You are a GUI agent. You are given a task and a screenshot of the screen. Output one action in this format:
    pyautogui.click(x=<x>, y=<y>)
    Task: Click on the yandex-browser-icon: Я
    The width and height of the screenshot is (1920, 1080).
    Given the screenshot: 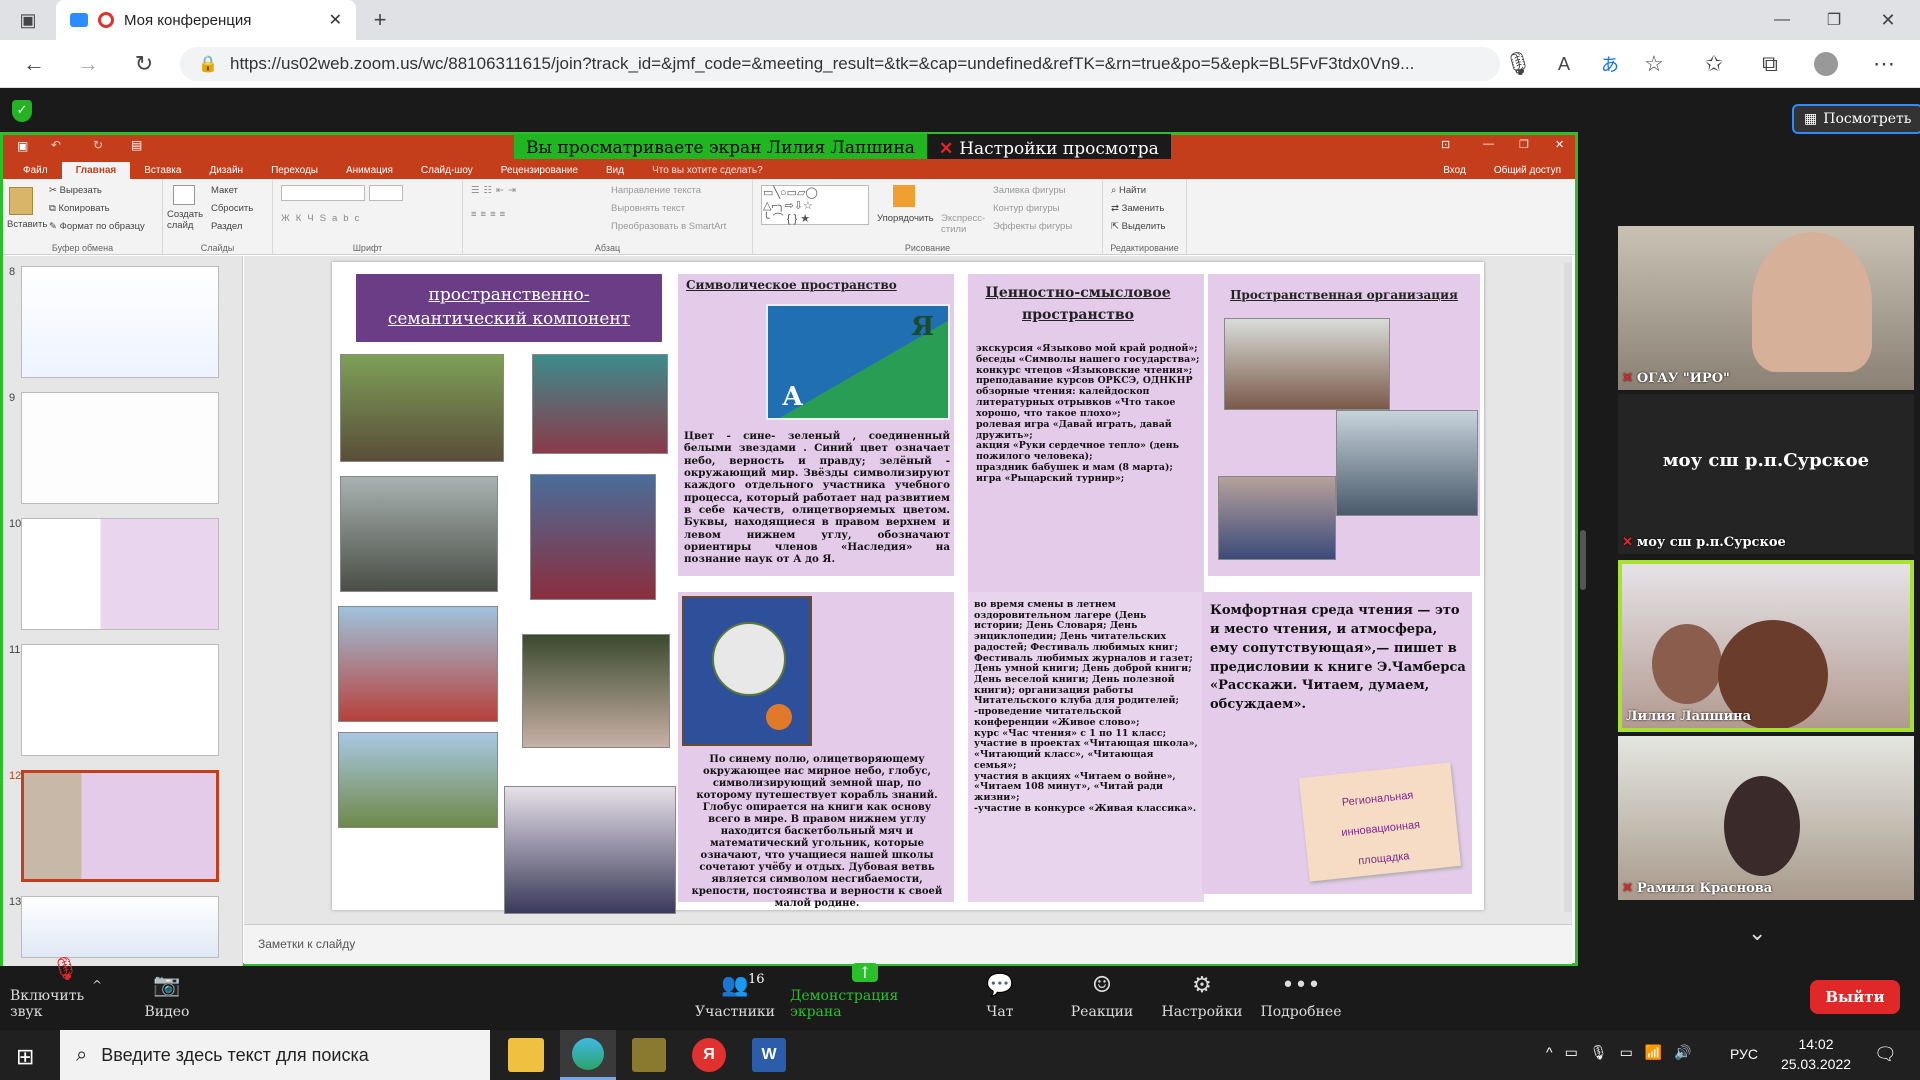 What is the action you would take?
    pyautogui.click(x=709, y=1055)
    